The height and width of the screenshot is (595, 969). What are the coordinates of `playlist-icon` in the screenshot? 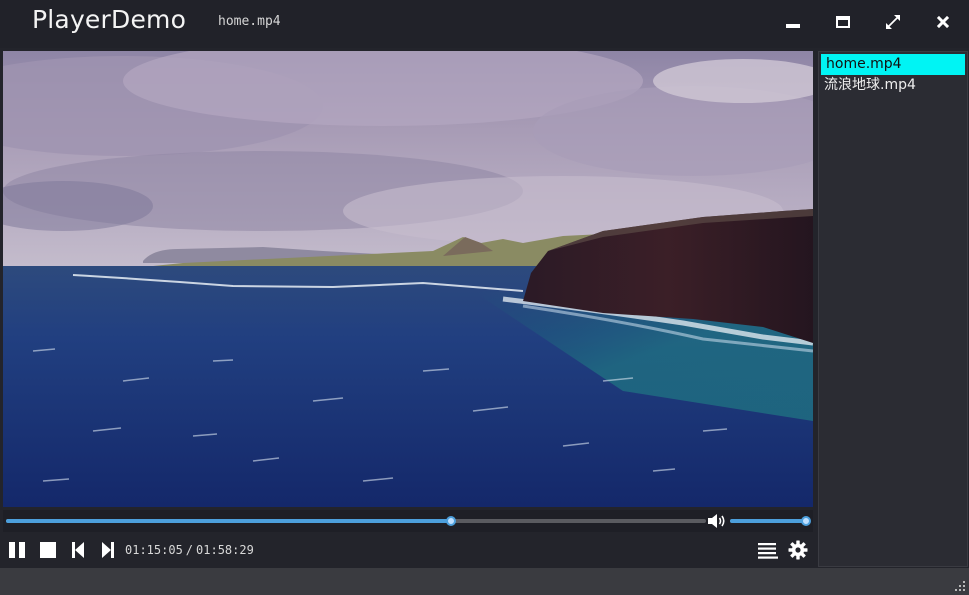 It's located at (768, 551).